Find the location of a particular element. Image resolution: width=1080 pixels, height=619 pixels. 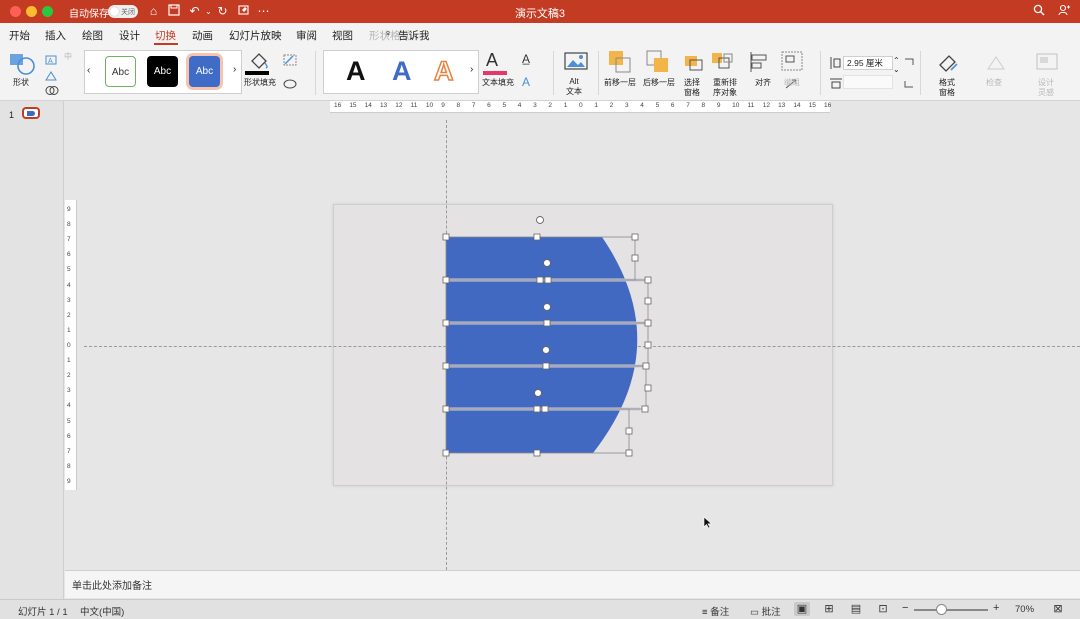

faded-label: 中 is located at coordinates (68, 56).